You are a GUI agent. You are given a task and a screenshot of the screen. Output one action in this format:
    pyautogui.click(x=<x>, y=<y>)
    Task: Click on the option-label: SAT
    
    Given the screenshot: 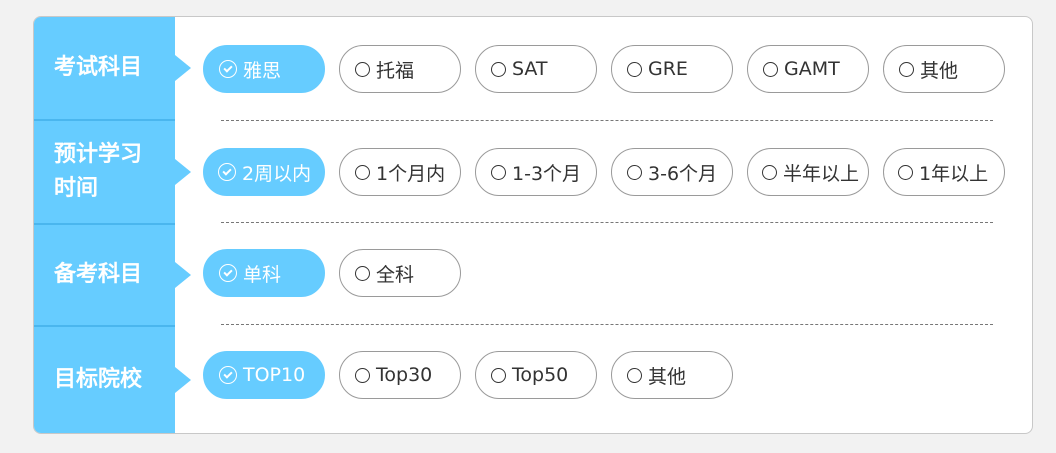 What is the action you would take?
    pyautogui.click(x=530, y=69)
    